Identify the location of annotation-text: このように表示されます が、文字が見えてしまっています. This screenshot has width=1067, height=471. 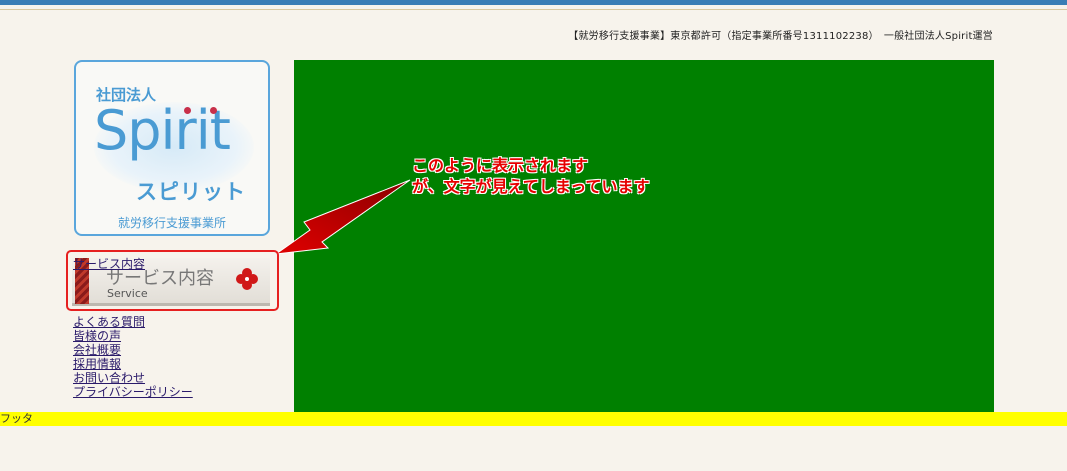
(530, 176).